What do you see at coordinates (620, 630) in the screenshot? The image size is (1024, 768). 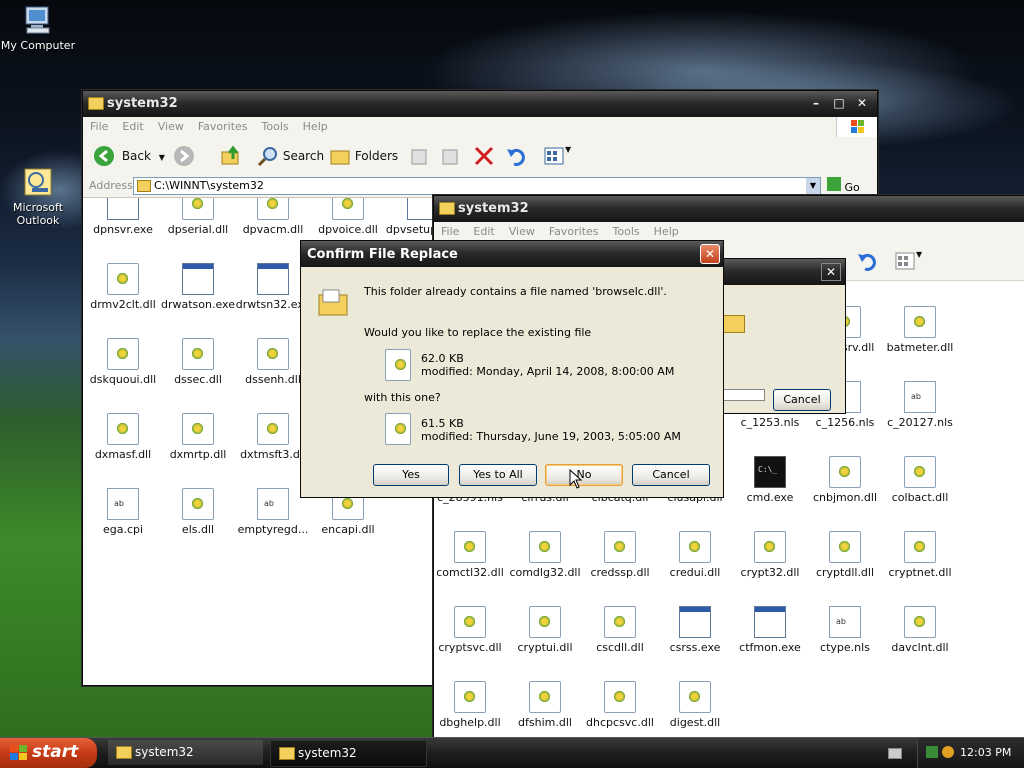 I see `file-item: cscdll.dll` at bounding box center [620, 630].